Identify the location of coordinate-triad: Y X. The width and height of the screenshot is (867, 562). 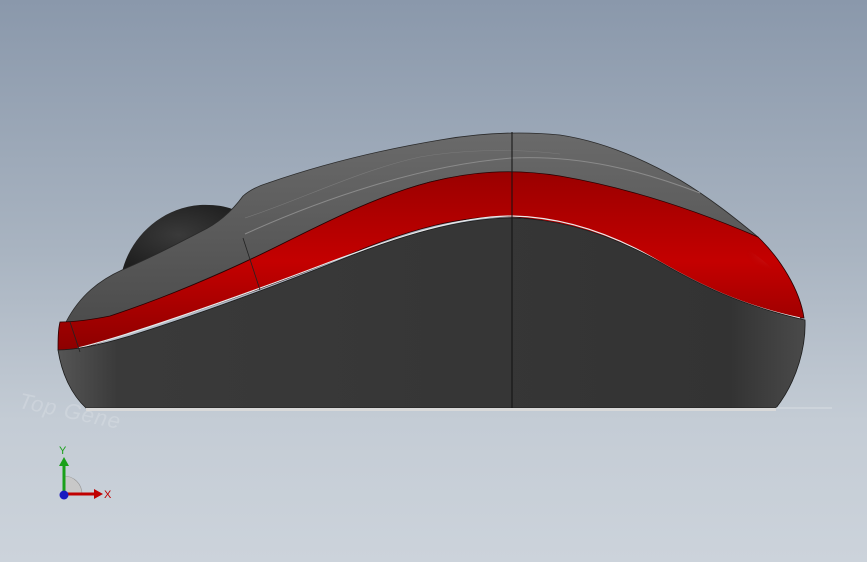
(85, 475).